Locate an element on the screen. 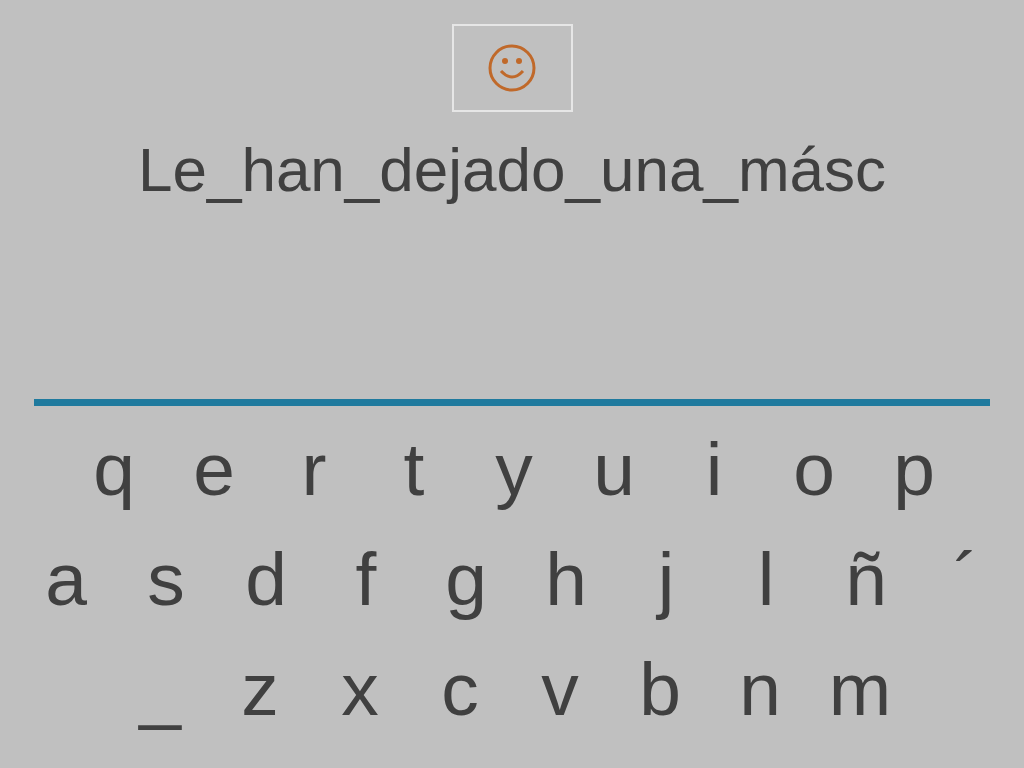  letter-key: j is located at coordinates (666, 579).